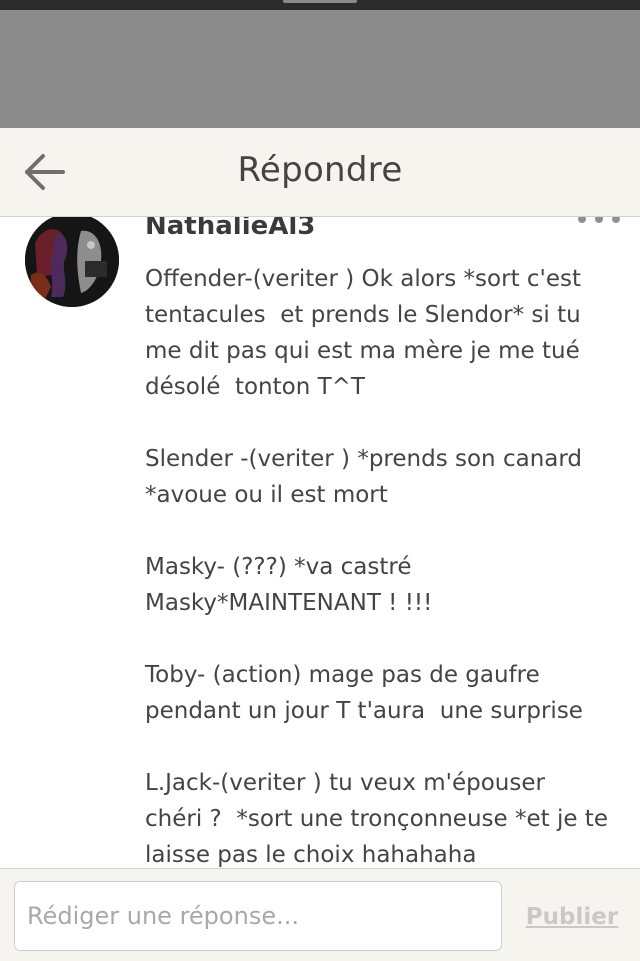 The image size is (640, 961). I want to click on top-status-strip, so click(320, 5).